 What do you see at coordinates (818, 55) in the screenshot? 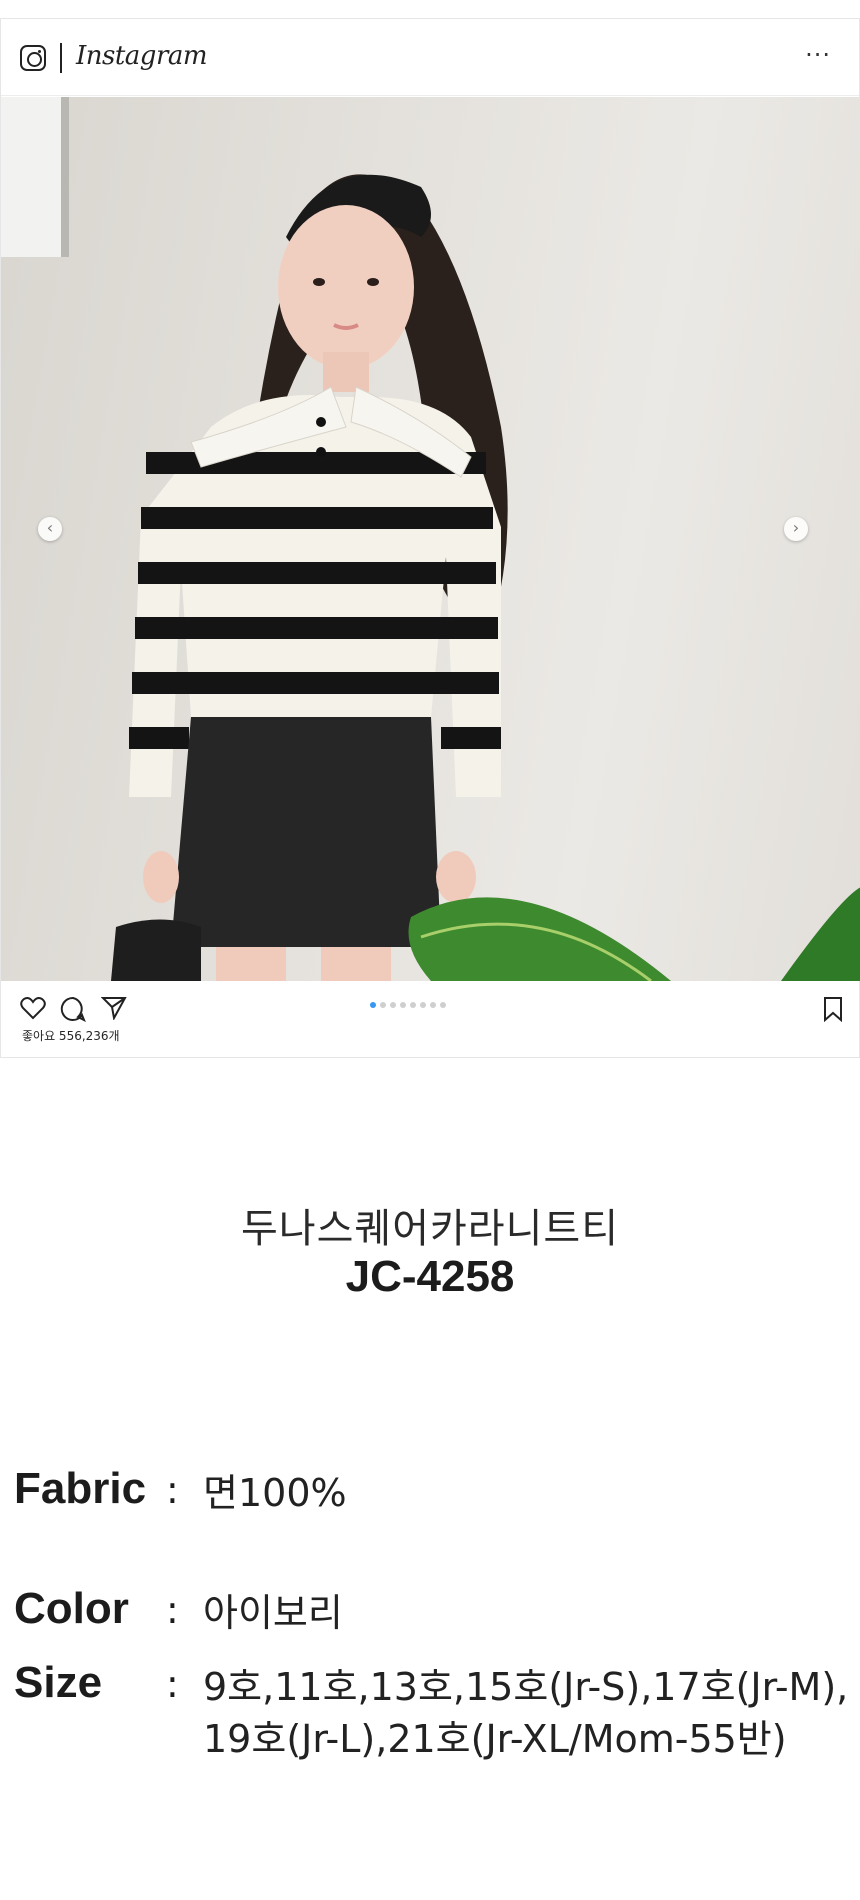
I see `more-options-button: ···` at bounding box center [818, 55].